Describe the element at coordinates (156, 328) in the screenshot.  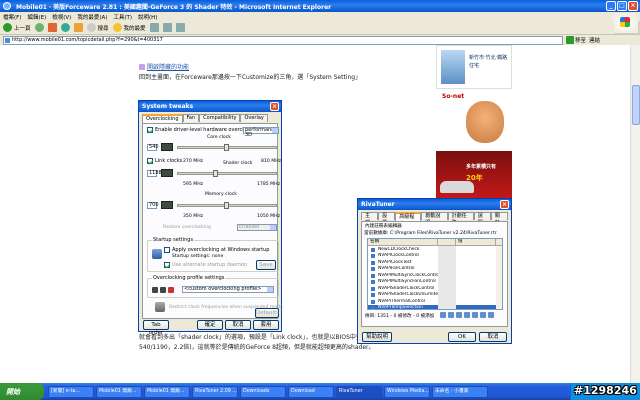
I see `tab-order-button: Tab order` at that location.